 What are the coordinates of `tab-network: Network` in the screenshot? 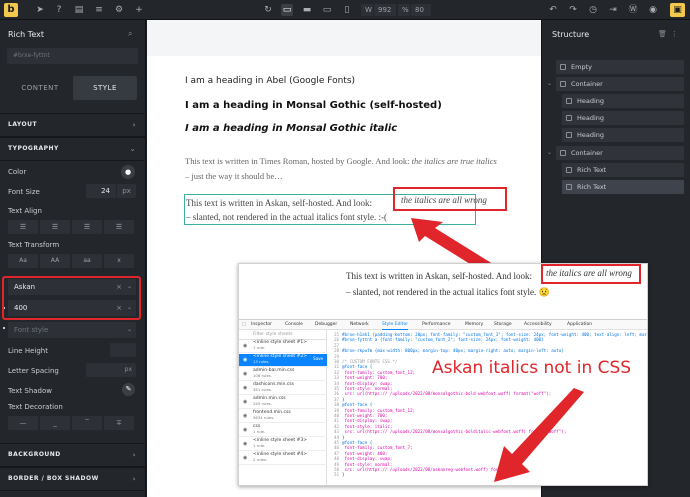 It's located at (359, 325).